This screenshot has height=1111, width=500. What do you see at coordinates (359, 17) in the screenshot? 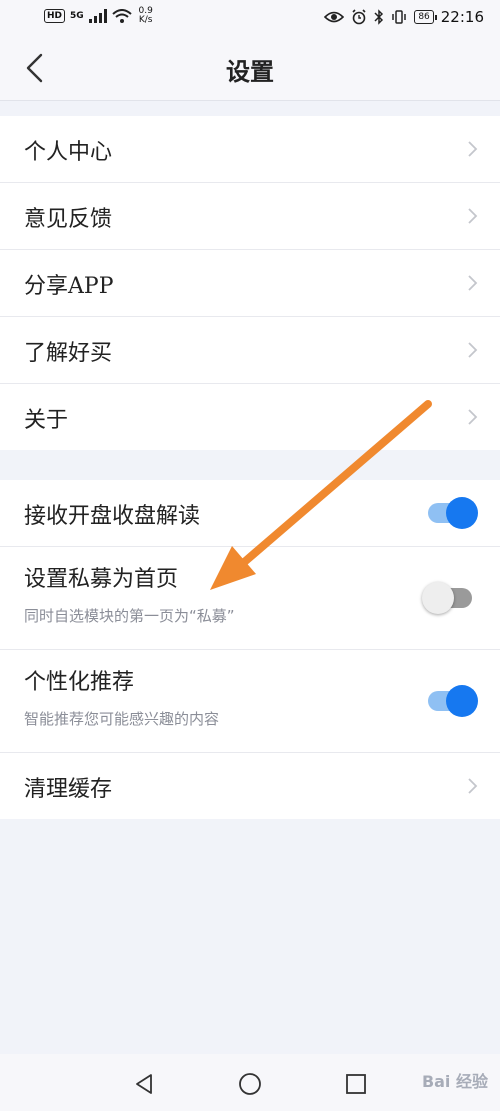
I see `alarm-icon` at bounding box center [359, 17].